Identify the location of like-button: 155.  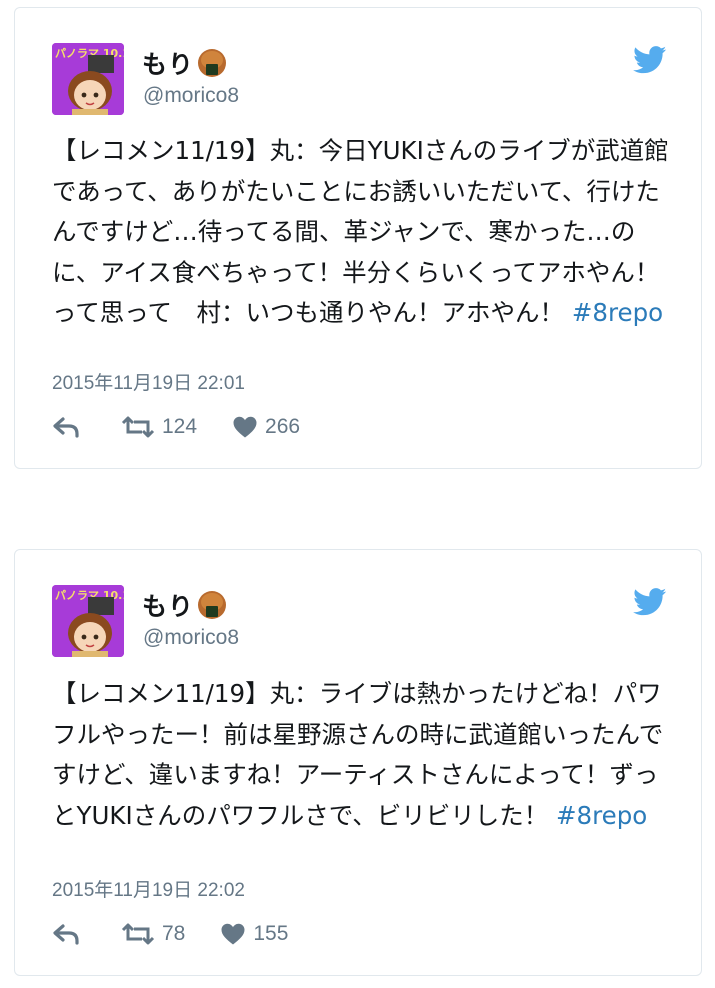
(254, 934).